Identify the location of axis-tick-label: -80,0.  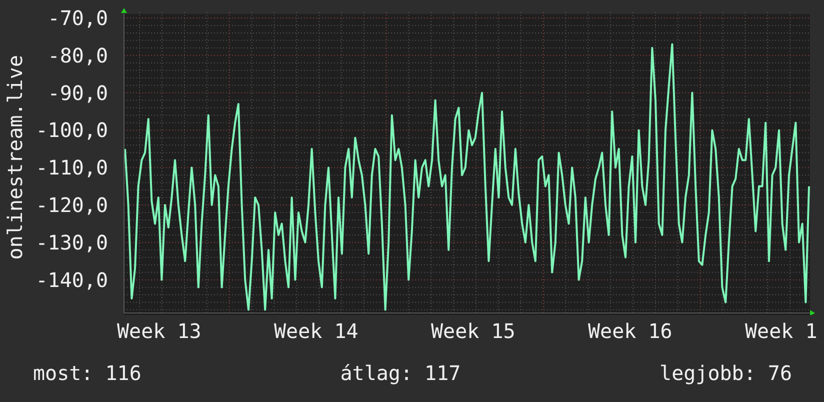
(78, 55).